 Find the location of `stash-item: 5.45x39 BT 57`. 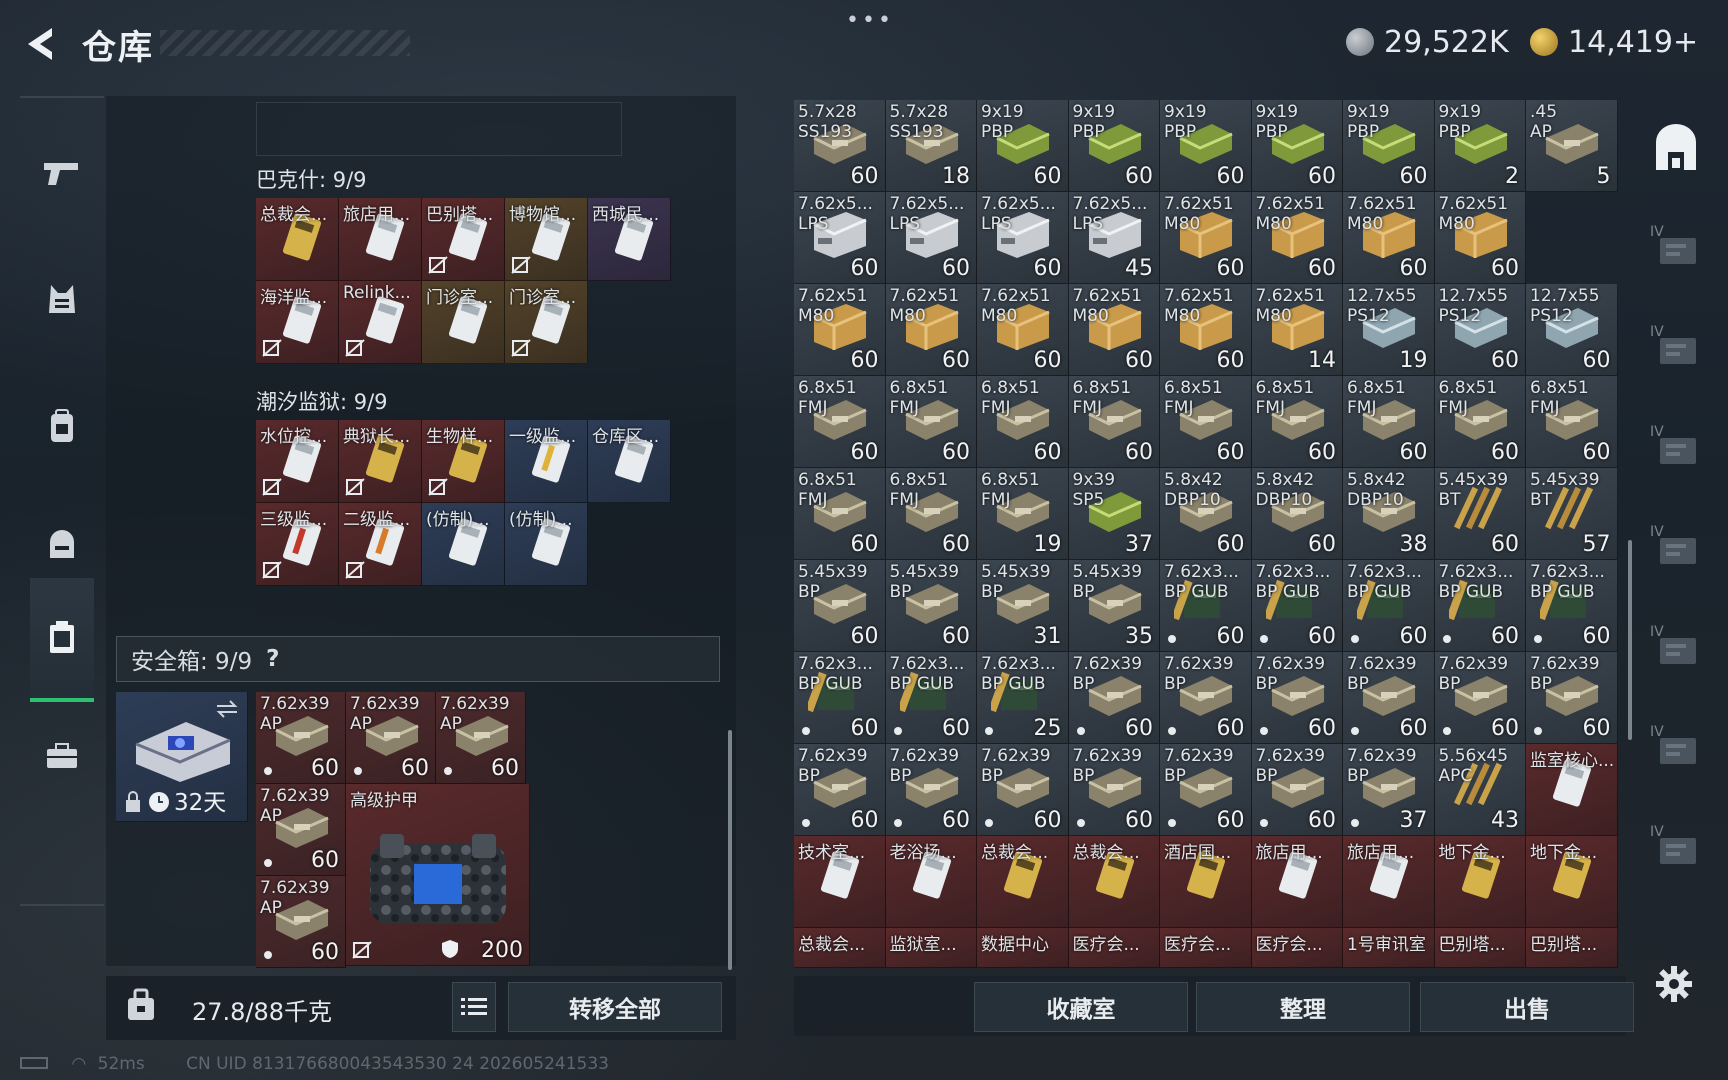

stash-item: 5.45x39 BT 57 is located at coordinates (1572, 514).